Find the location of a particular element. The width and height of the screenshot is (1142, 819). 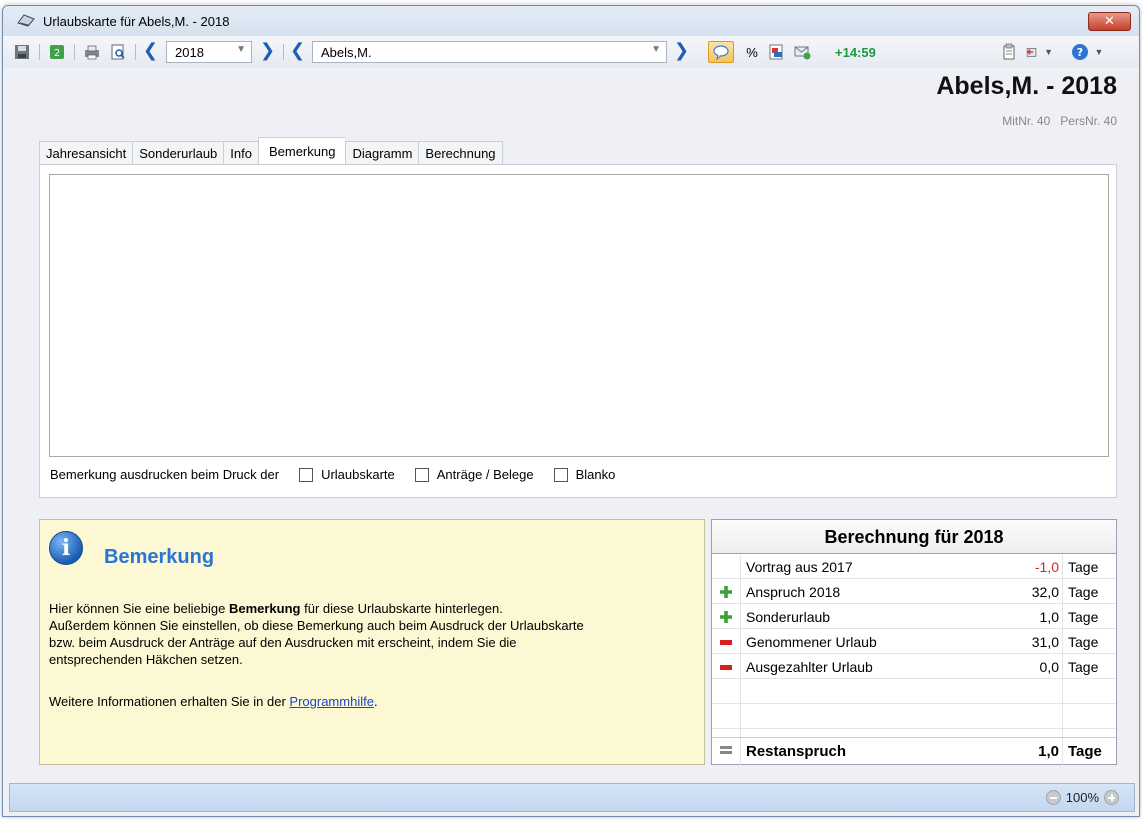

exit-button: ▼ is located at coordinates (1039, 52).